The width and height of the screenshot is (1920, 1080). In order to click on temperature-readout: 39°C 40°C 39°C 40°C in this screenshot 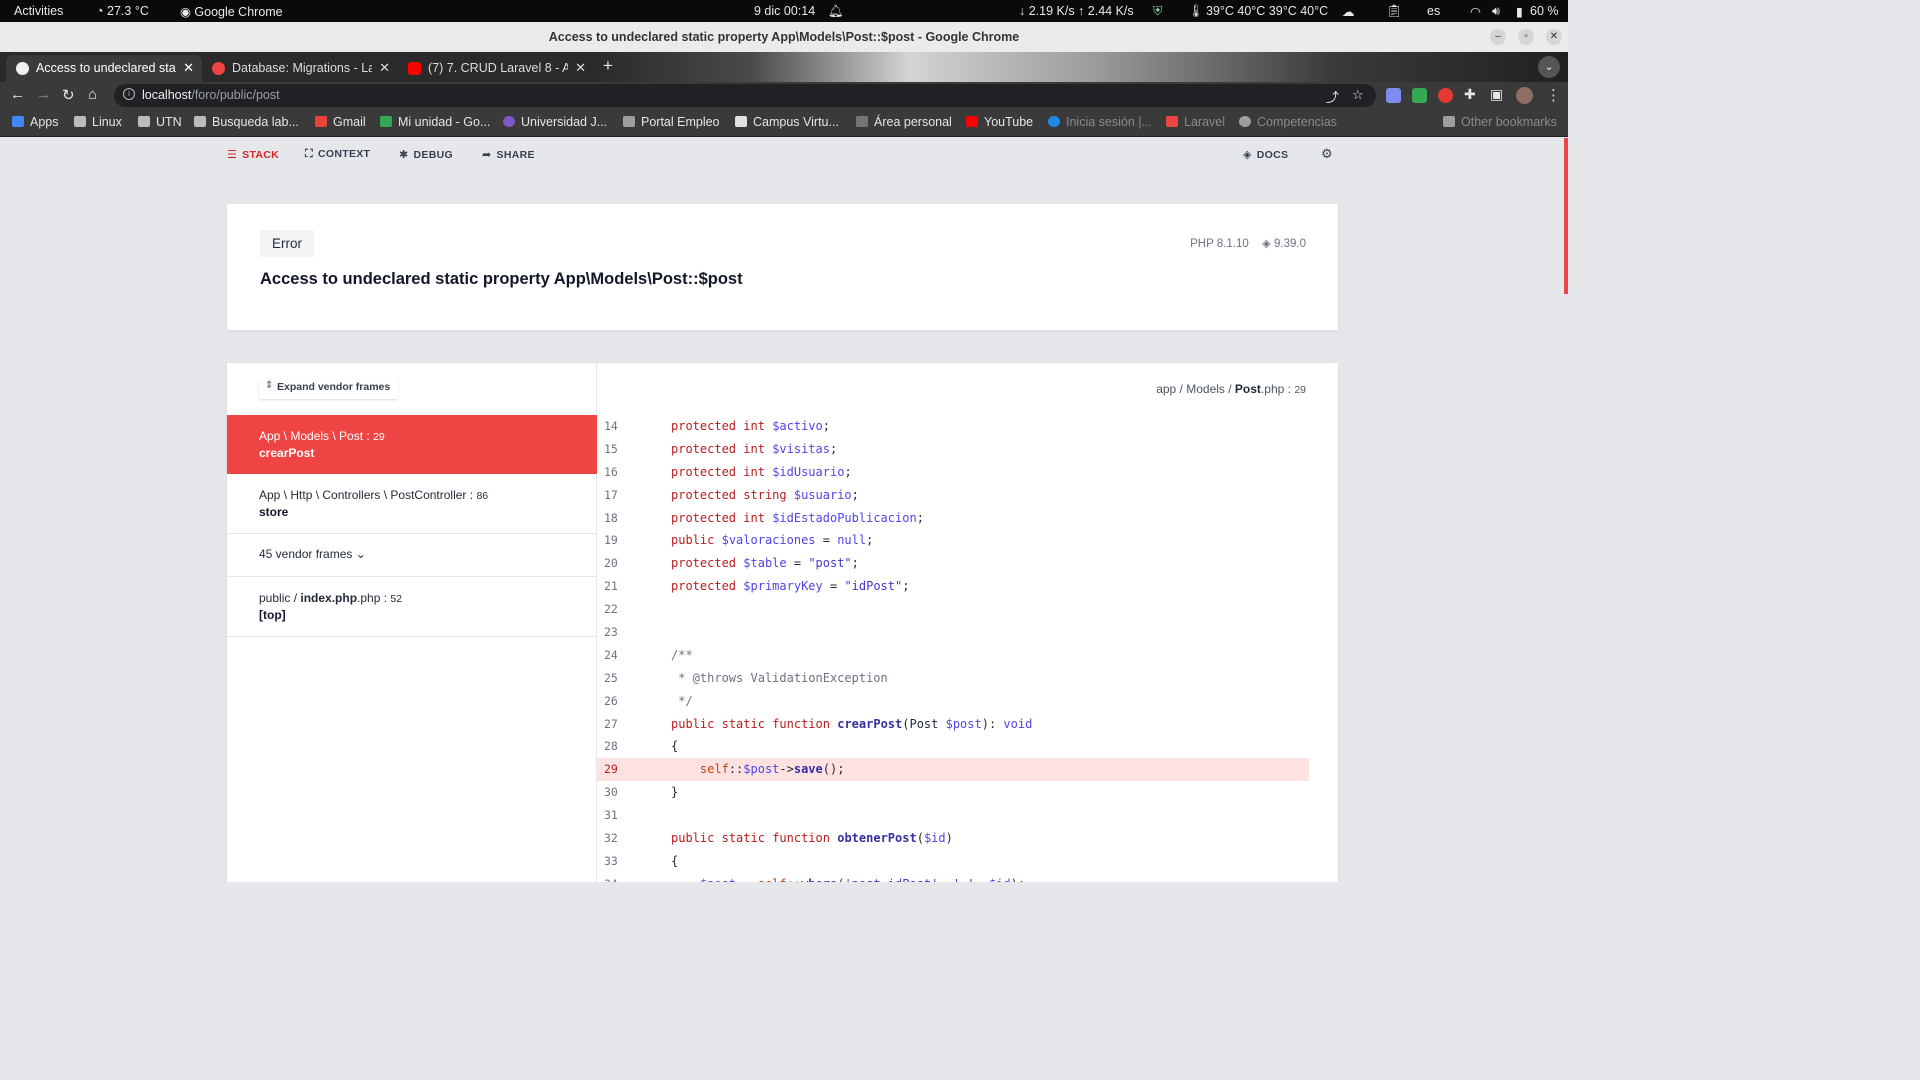, I will do `click(1267, 11)`.